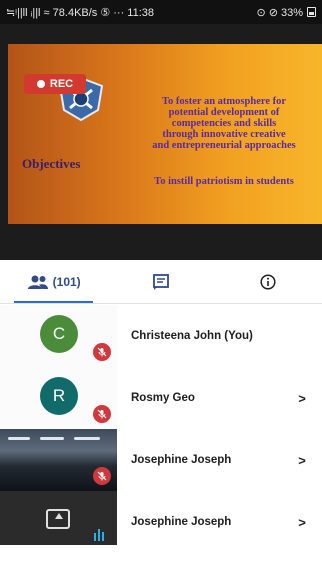  Describe the element at coordinates (161, 557) in the screenshot. I see `bottom-strip` at that location.